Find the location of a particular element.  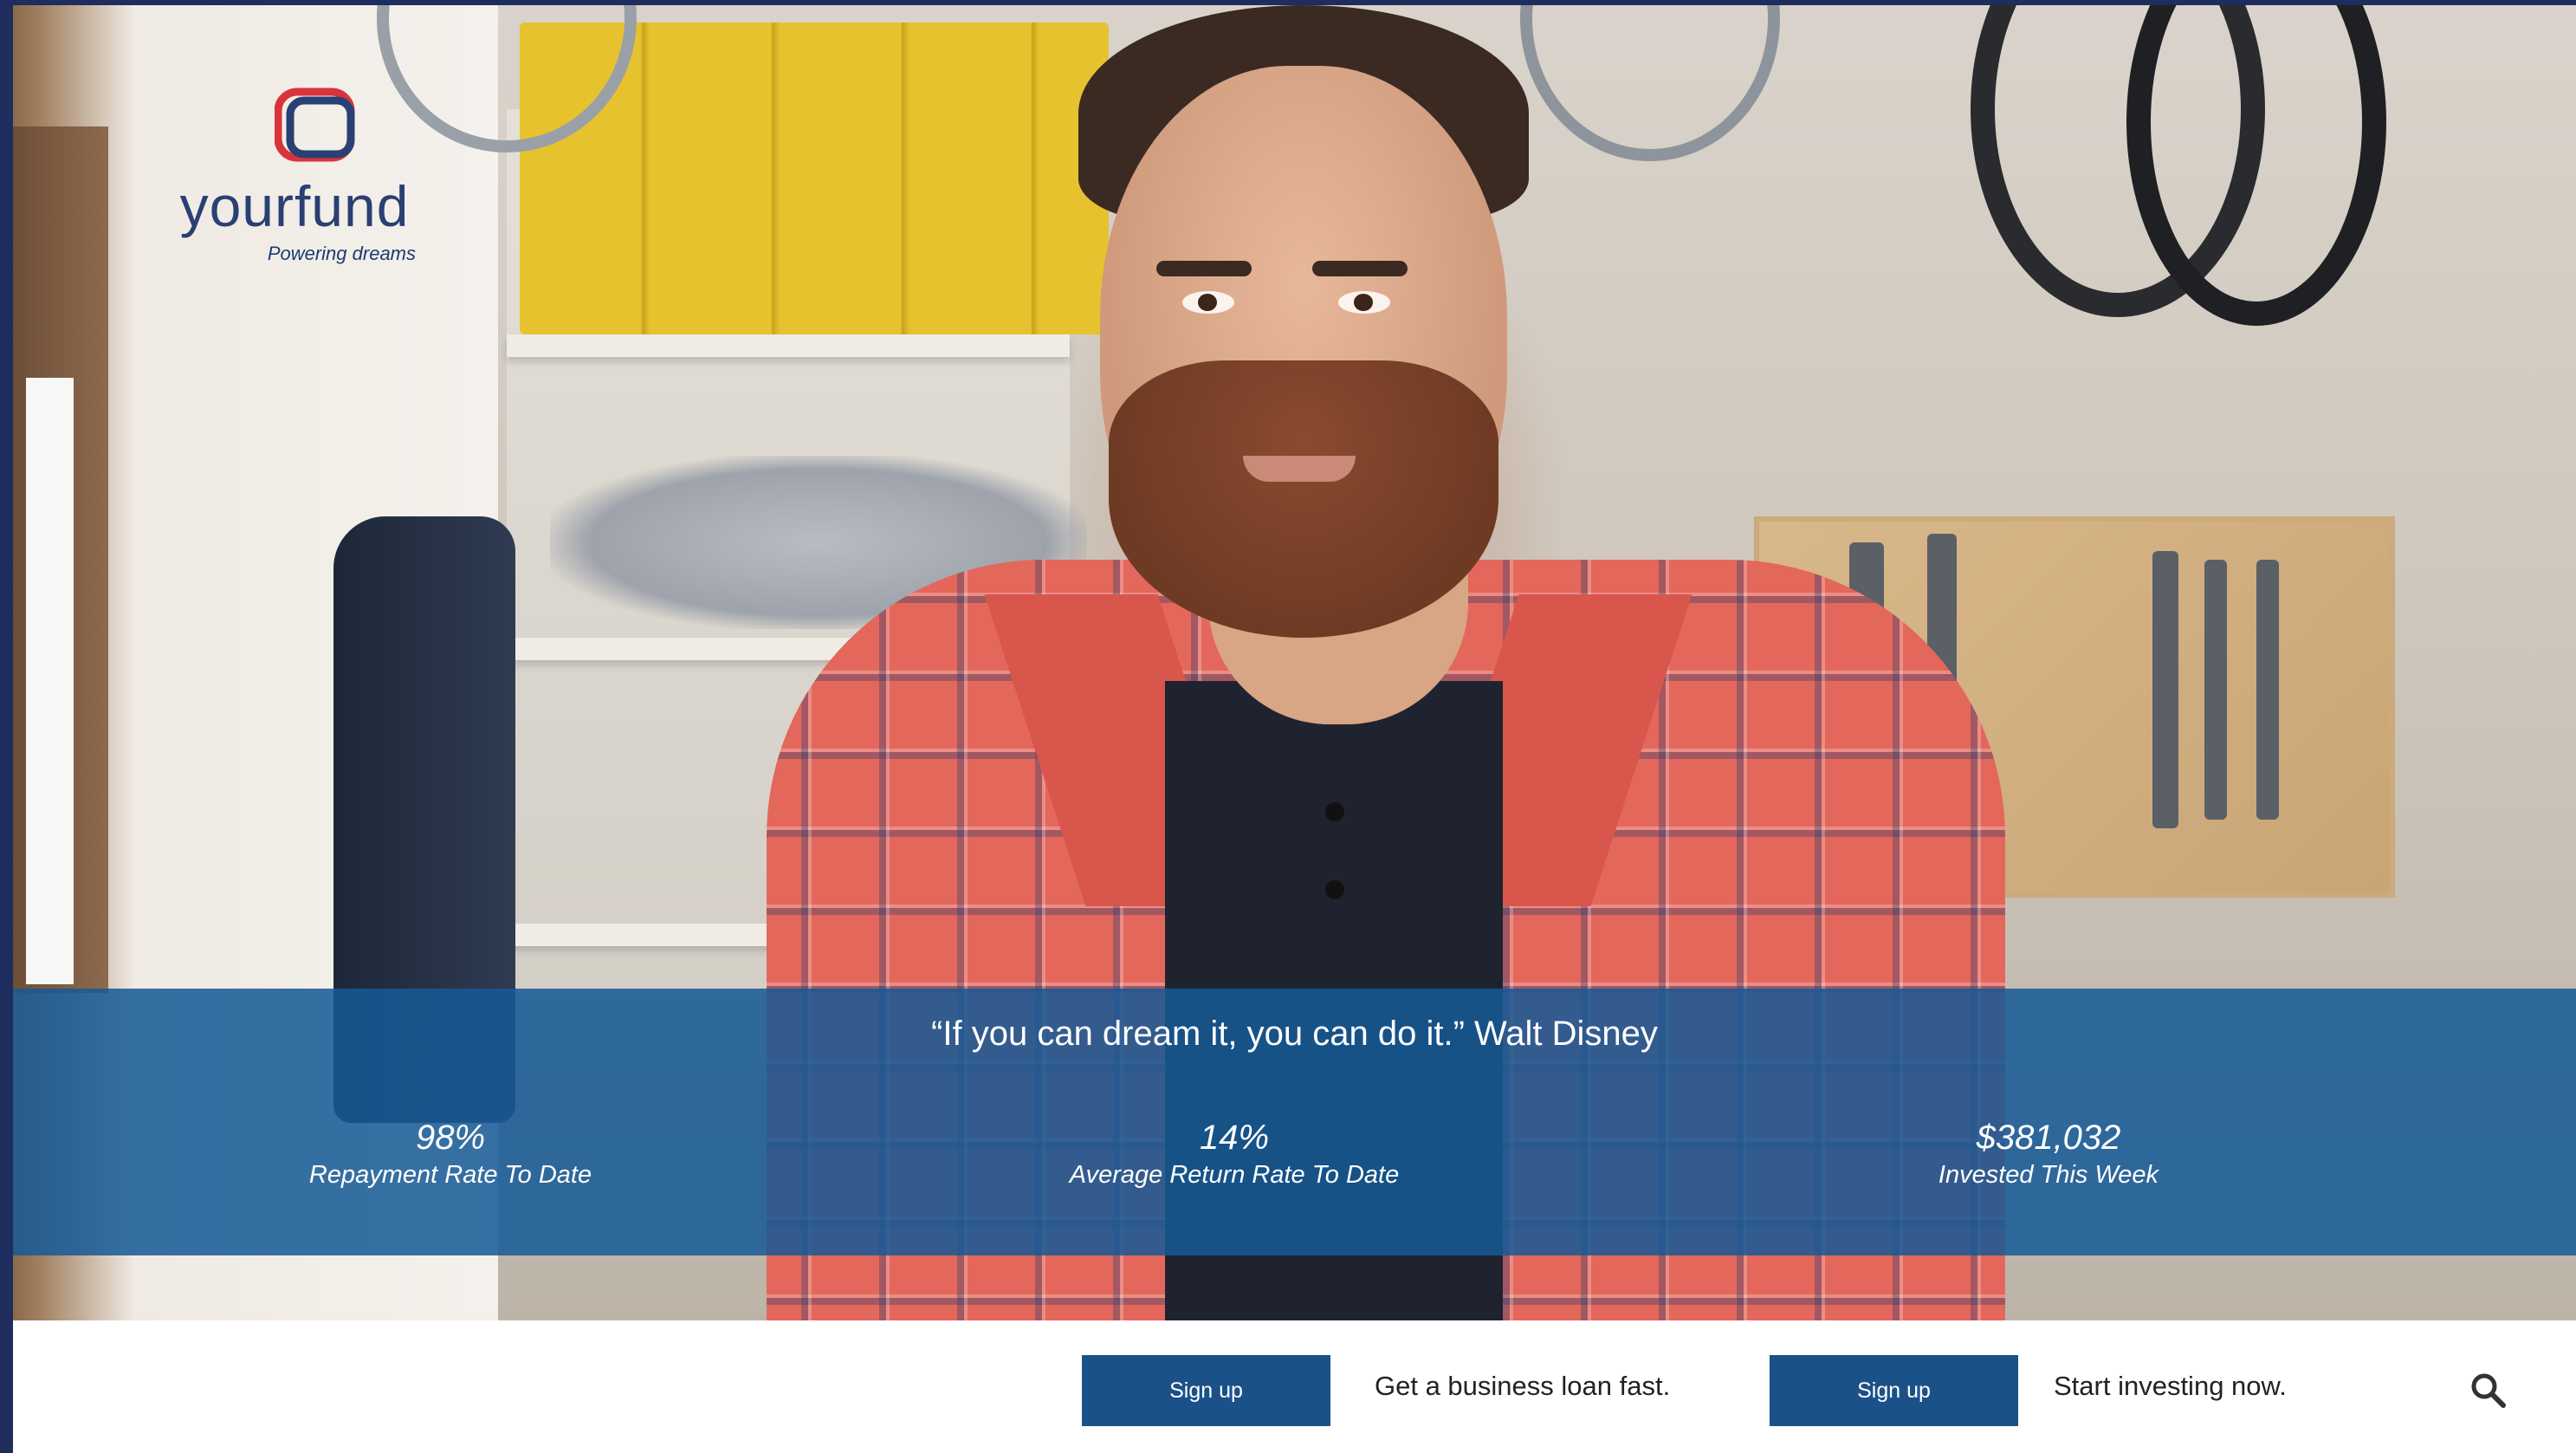

borrower-signup-button: Sign up is located at coordinates (1206, 1390).